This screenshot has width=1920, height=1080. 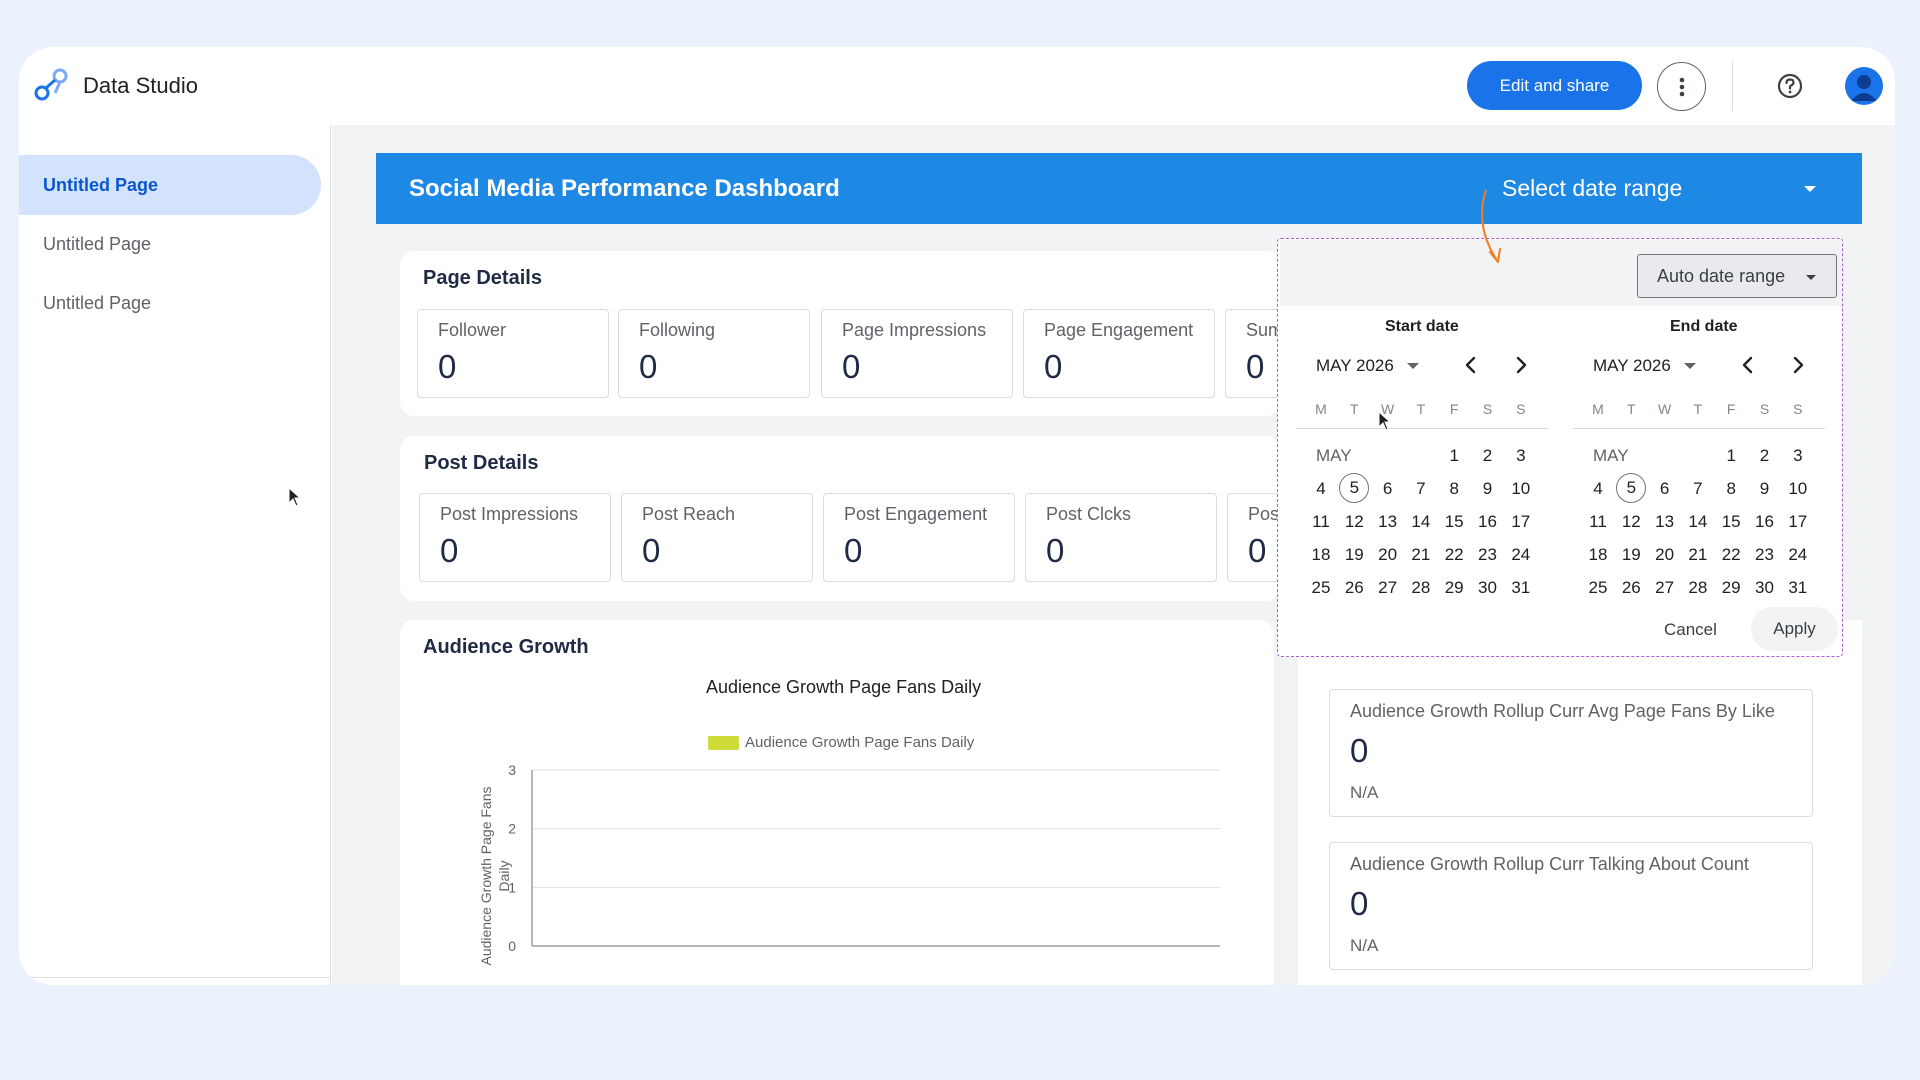 What do you see at coordinates (1810, 189) in the screenshot?
I see `date-range-caret-icon` at bounding box center [1810, 189].